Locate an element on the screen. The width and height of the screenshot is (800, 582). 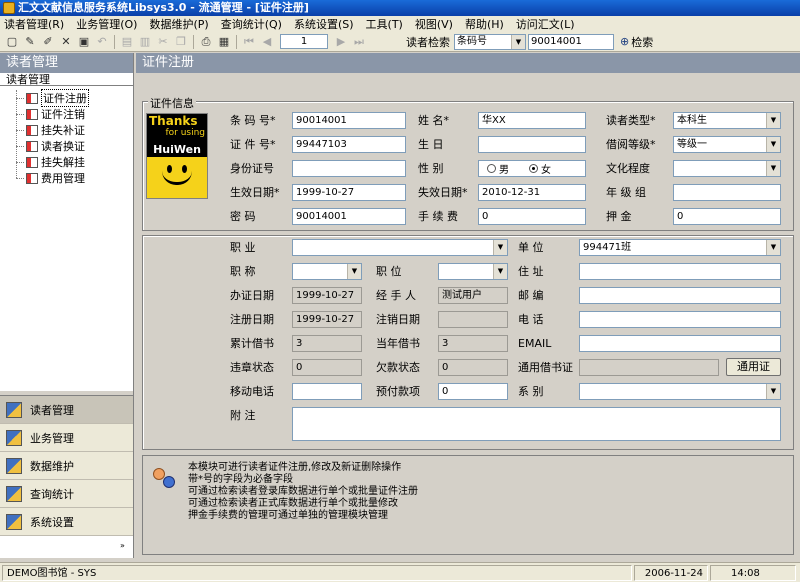
valid-date-input: 1999-10-27 is located at coordinates (349, 192).